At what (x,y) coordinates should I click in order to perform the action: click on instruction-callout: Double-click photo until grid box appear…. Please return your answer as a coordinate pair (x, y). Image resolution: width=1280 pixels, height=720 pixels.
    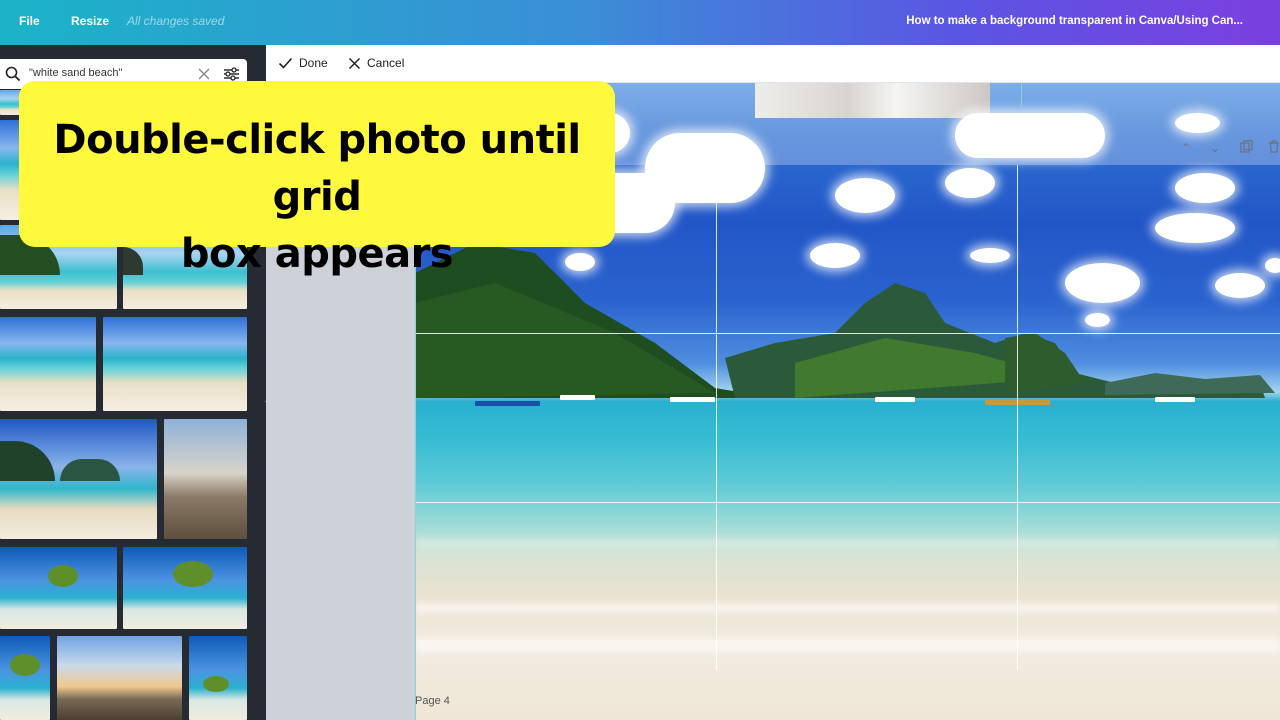
    Looking at the image, I should click on (317, 179).